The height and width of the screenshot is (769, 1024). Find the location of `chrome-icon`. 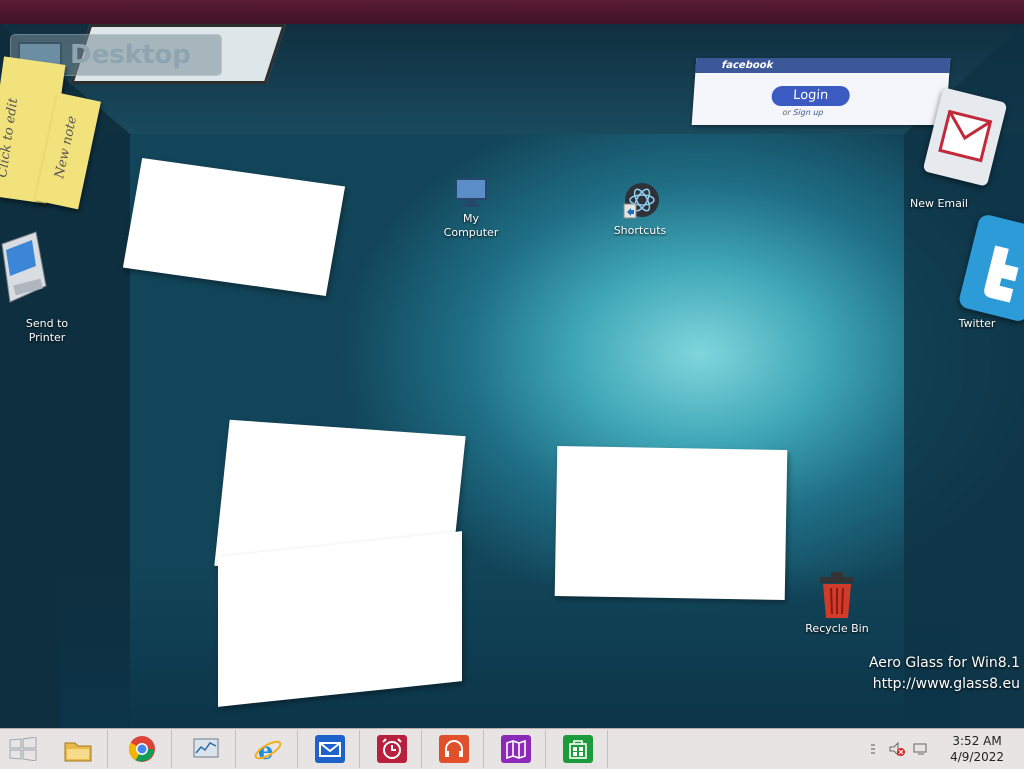

chrome-icon is located at coordinates (141, 749).